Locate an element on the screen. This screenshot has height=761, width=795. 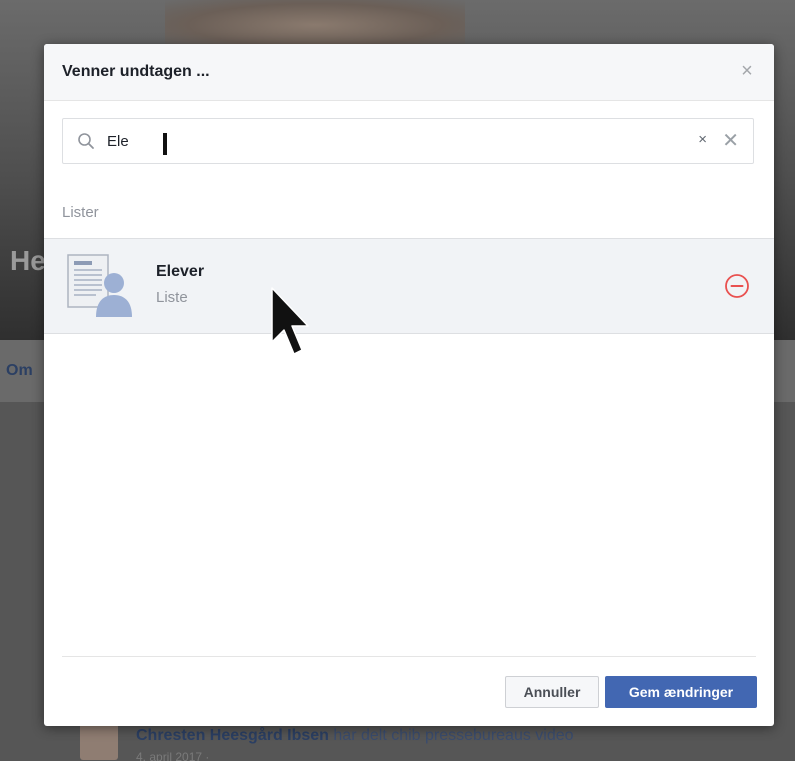
close-icon: × is located at coordinates (747, 71).